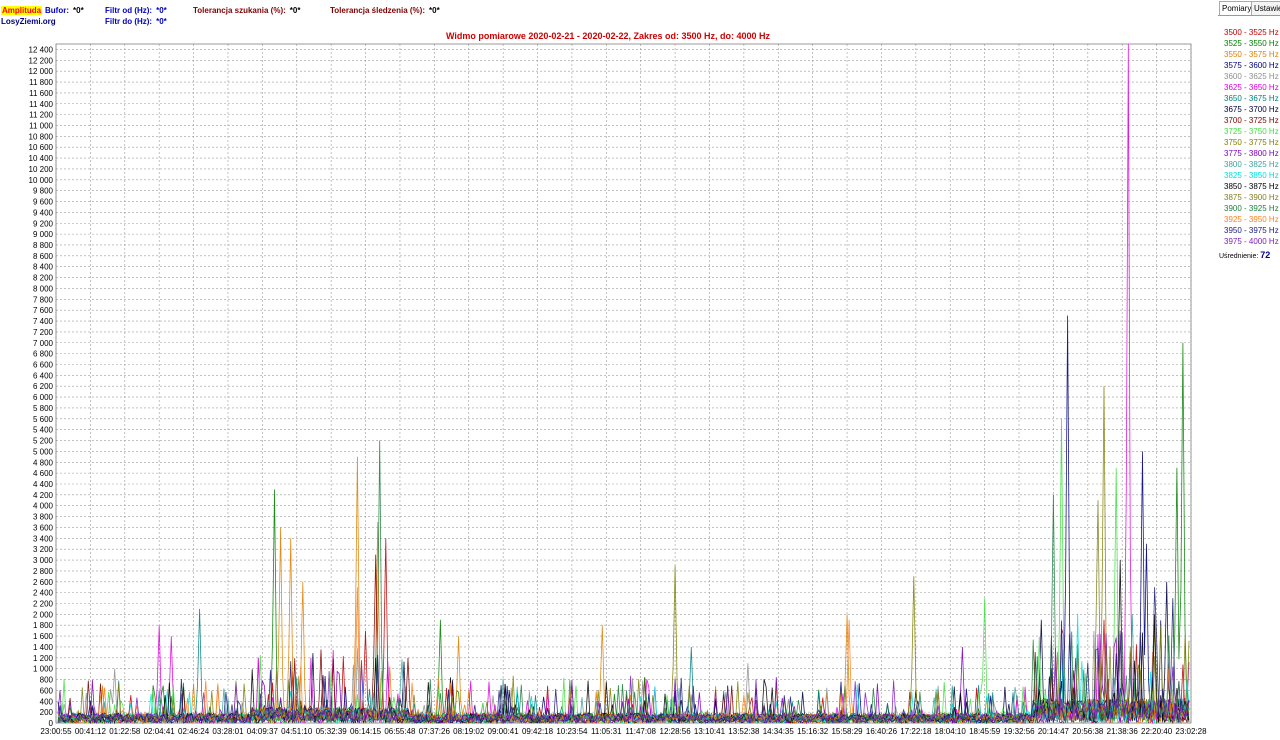  Describe the element at coordinates (744, 731) in the screenshot. I see `x-tick-label: 13:52:38` at that location.